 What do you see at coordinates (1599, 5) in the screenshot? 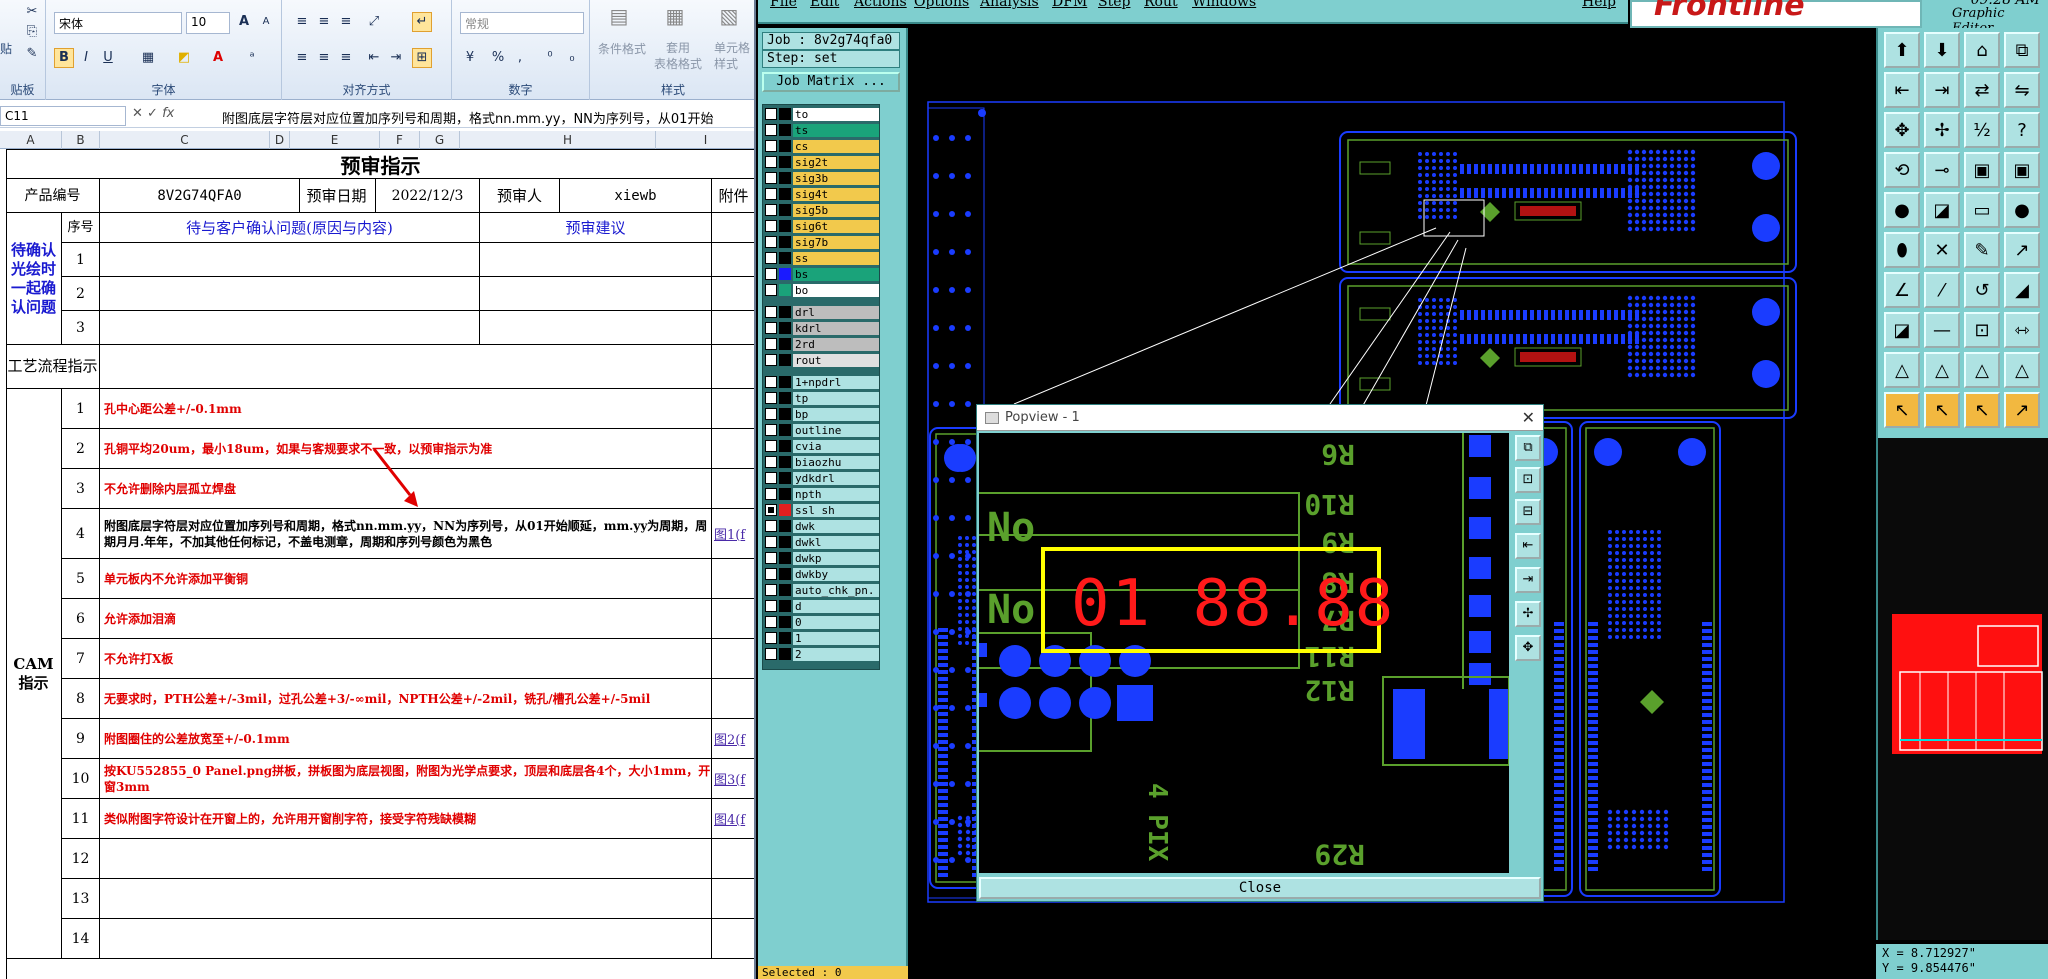
I see `menu-help: Help` at bounding box center [1599, 5].